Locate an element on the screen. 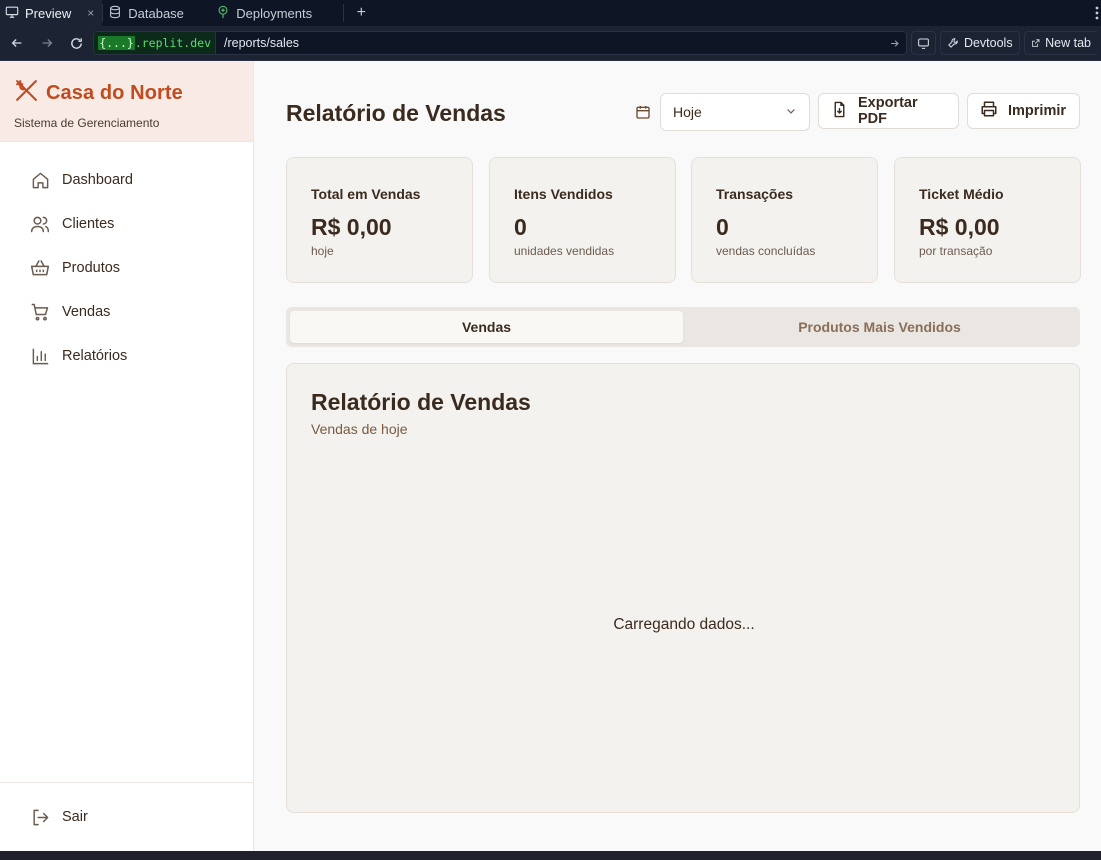 Image resolution: width=1101 pixels, height=860 pixels. tab-label: Deployments is located at coordinates (274, 13).